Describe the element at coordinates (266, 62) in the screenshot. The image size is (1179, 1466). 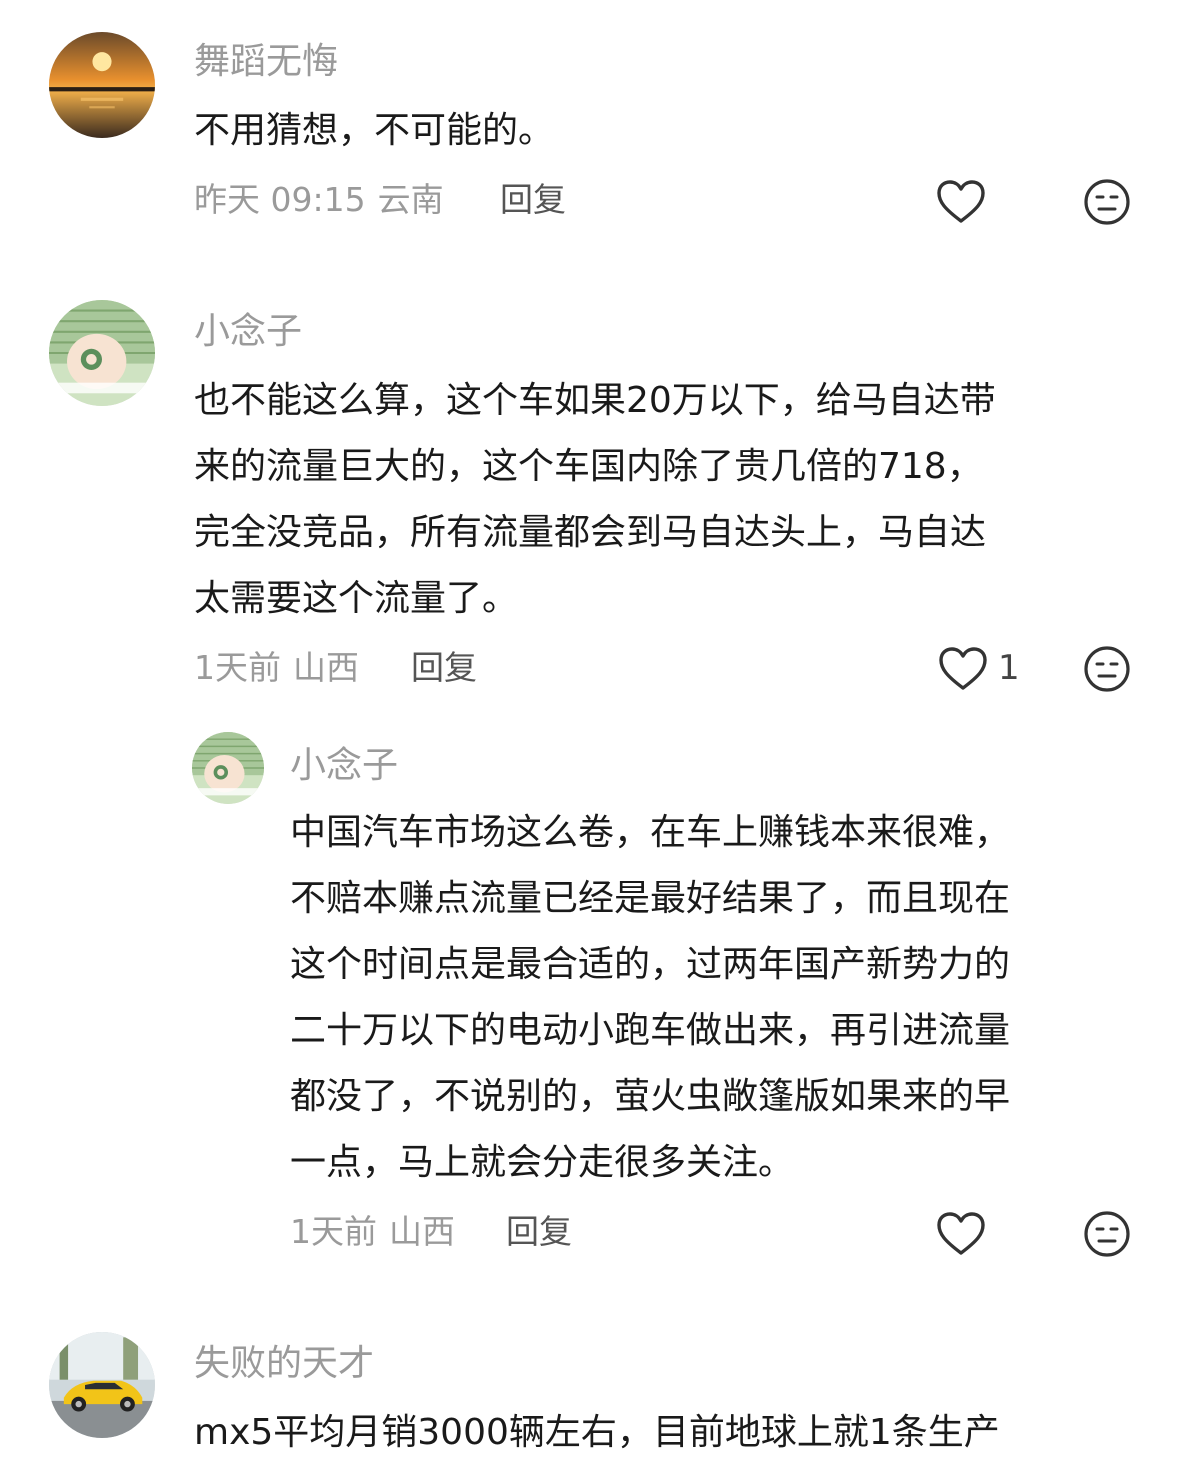
I see `comment-author: 舞蹈无悔` at that location.